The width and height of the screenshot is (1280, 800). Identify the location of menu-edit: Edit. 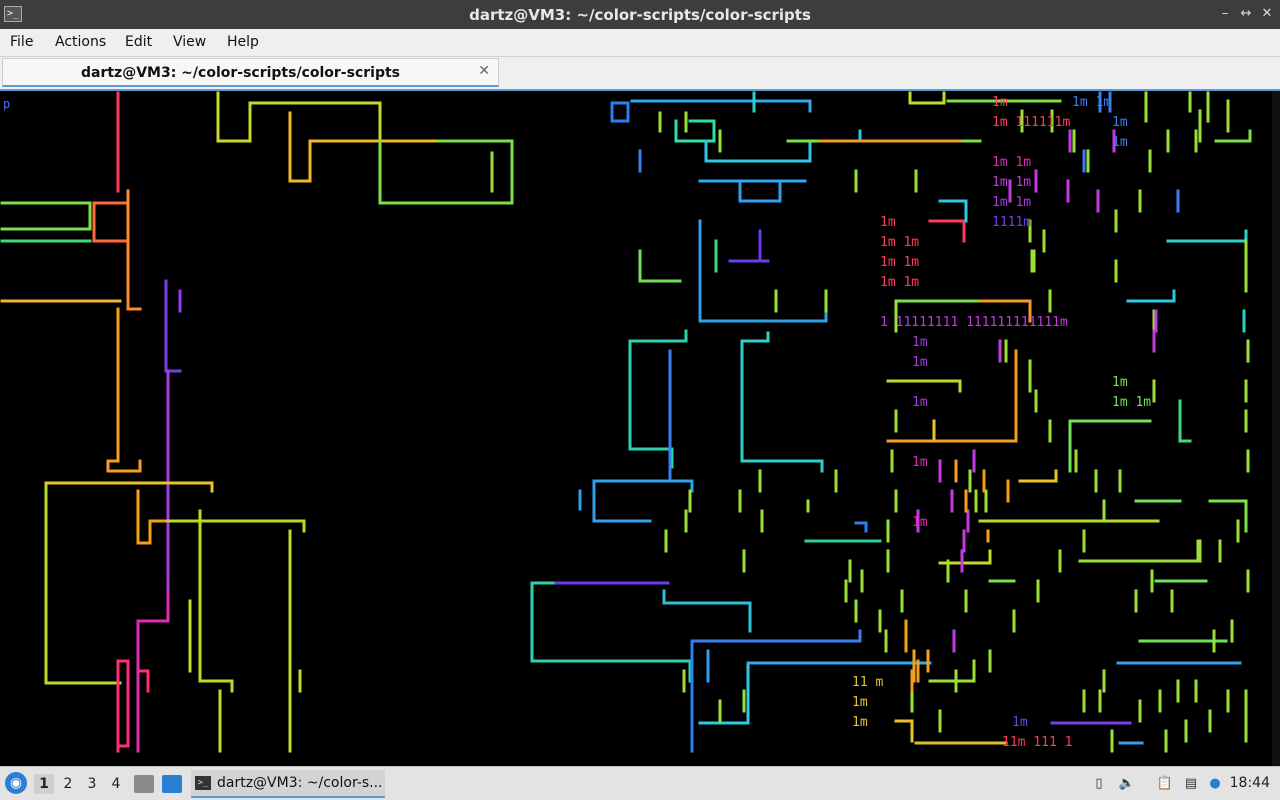
(138, 42).